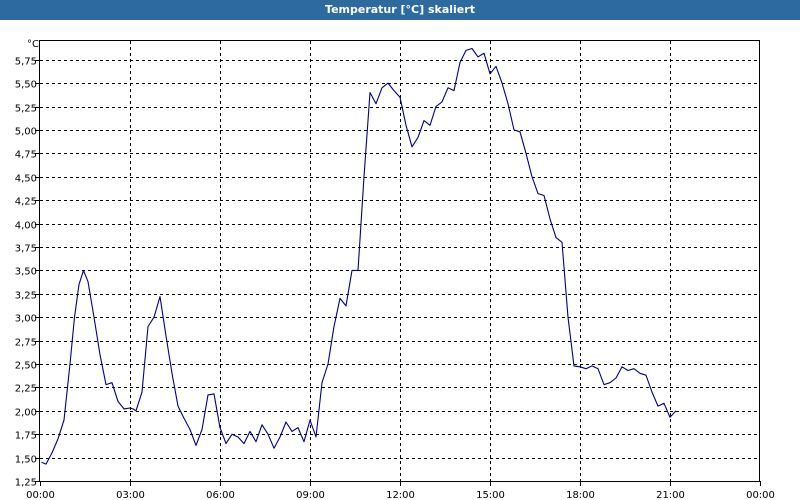 The image size is (800, 500). I want to click on y-tick-label: 5,25, so click(26, 109).